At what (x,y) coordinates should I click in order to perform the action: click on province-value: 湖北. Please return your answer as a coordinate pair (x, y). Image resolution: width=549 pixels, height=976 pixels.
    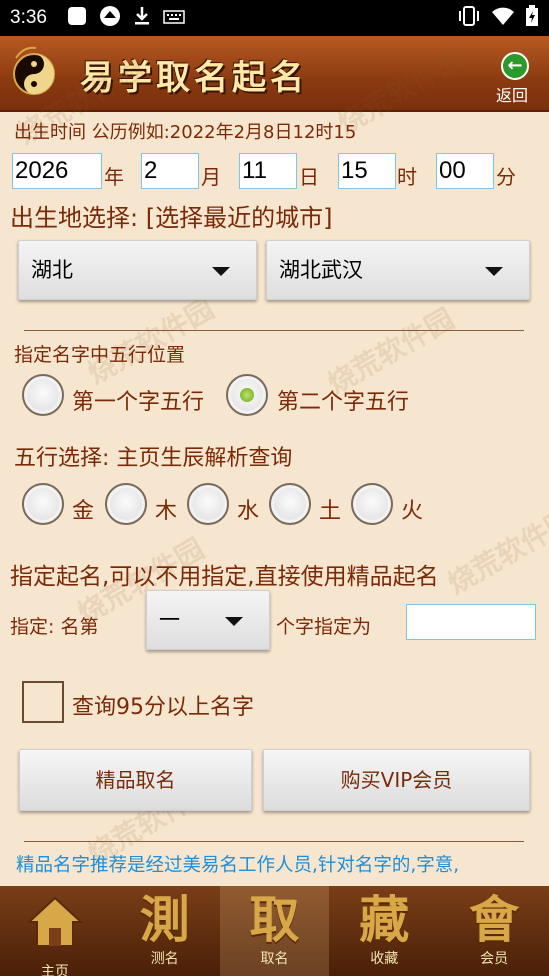
    Looking at the image, I should click on (52, 270).